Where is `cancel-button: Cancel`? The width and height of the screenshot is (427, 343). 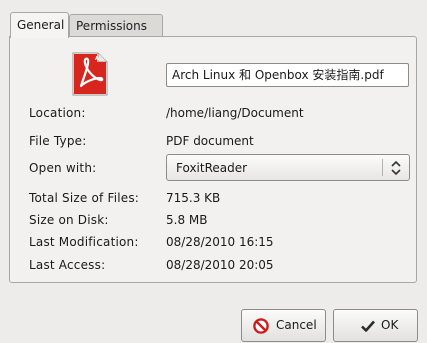 cancel-button: Cancel is located at coordinates (283, 325).